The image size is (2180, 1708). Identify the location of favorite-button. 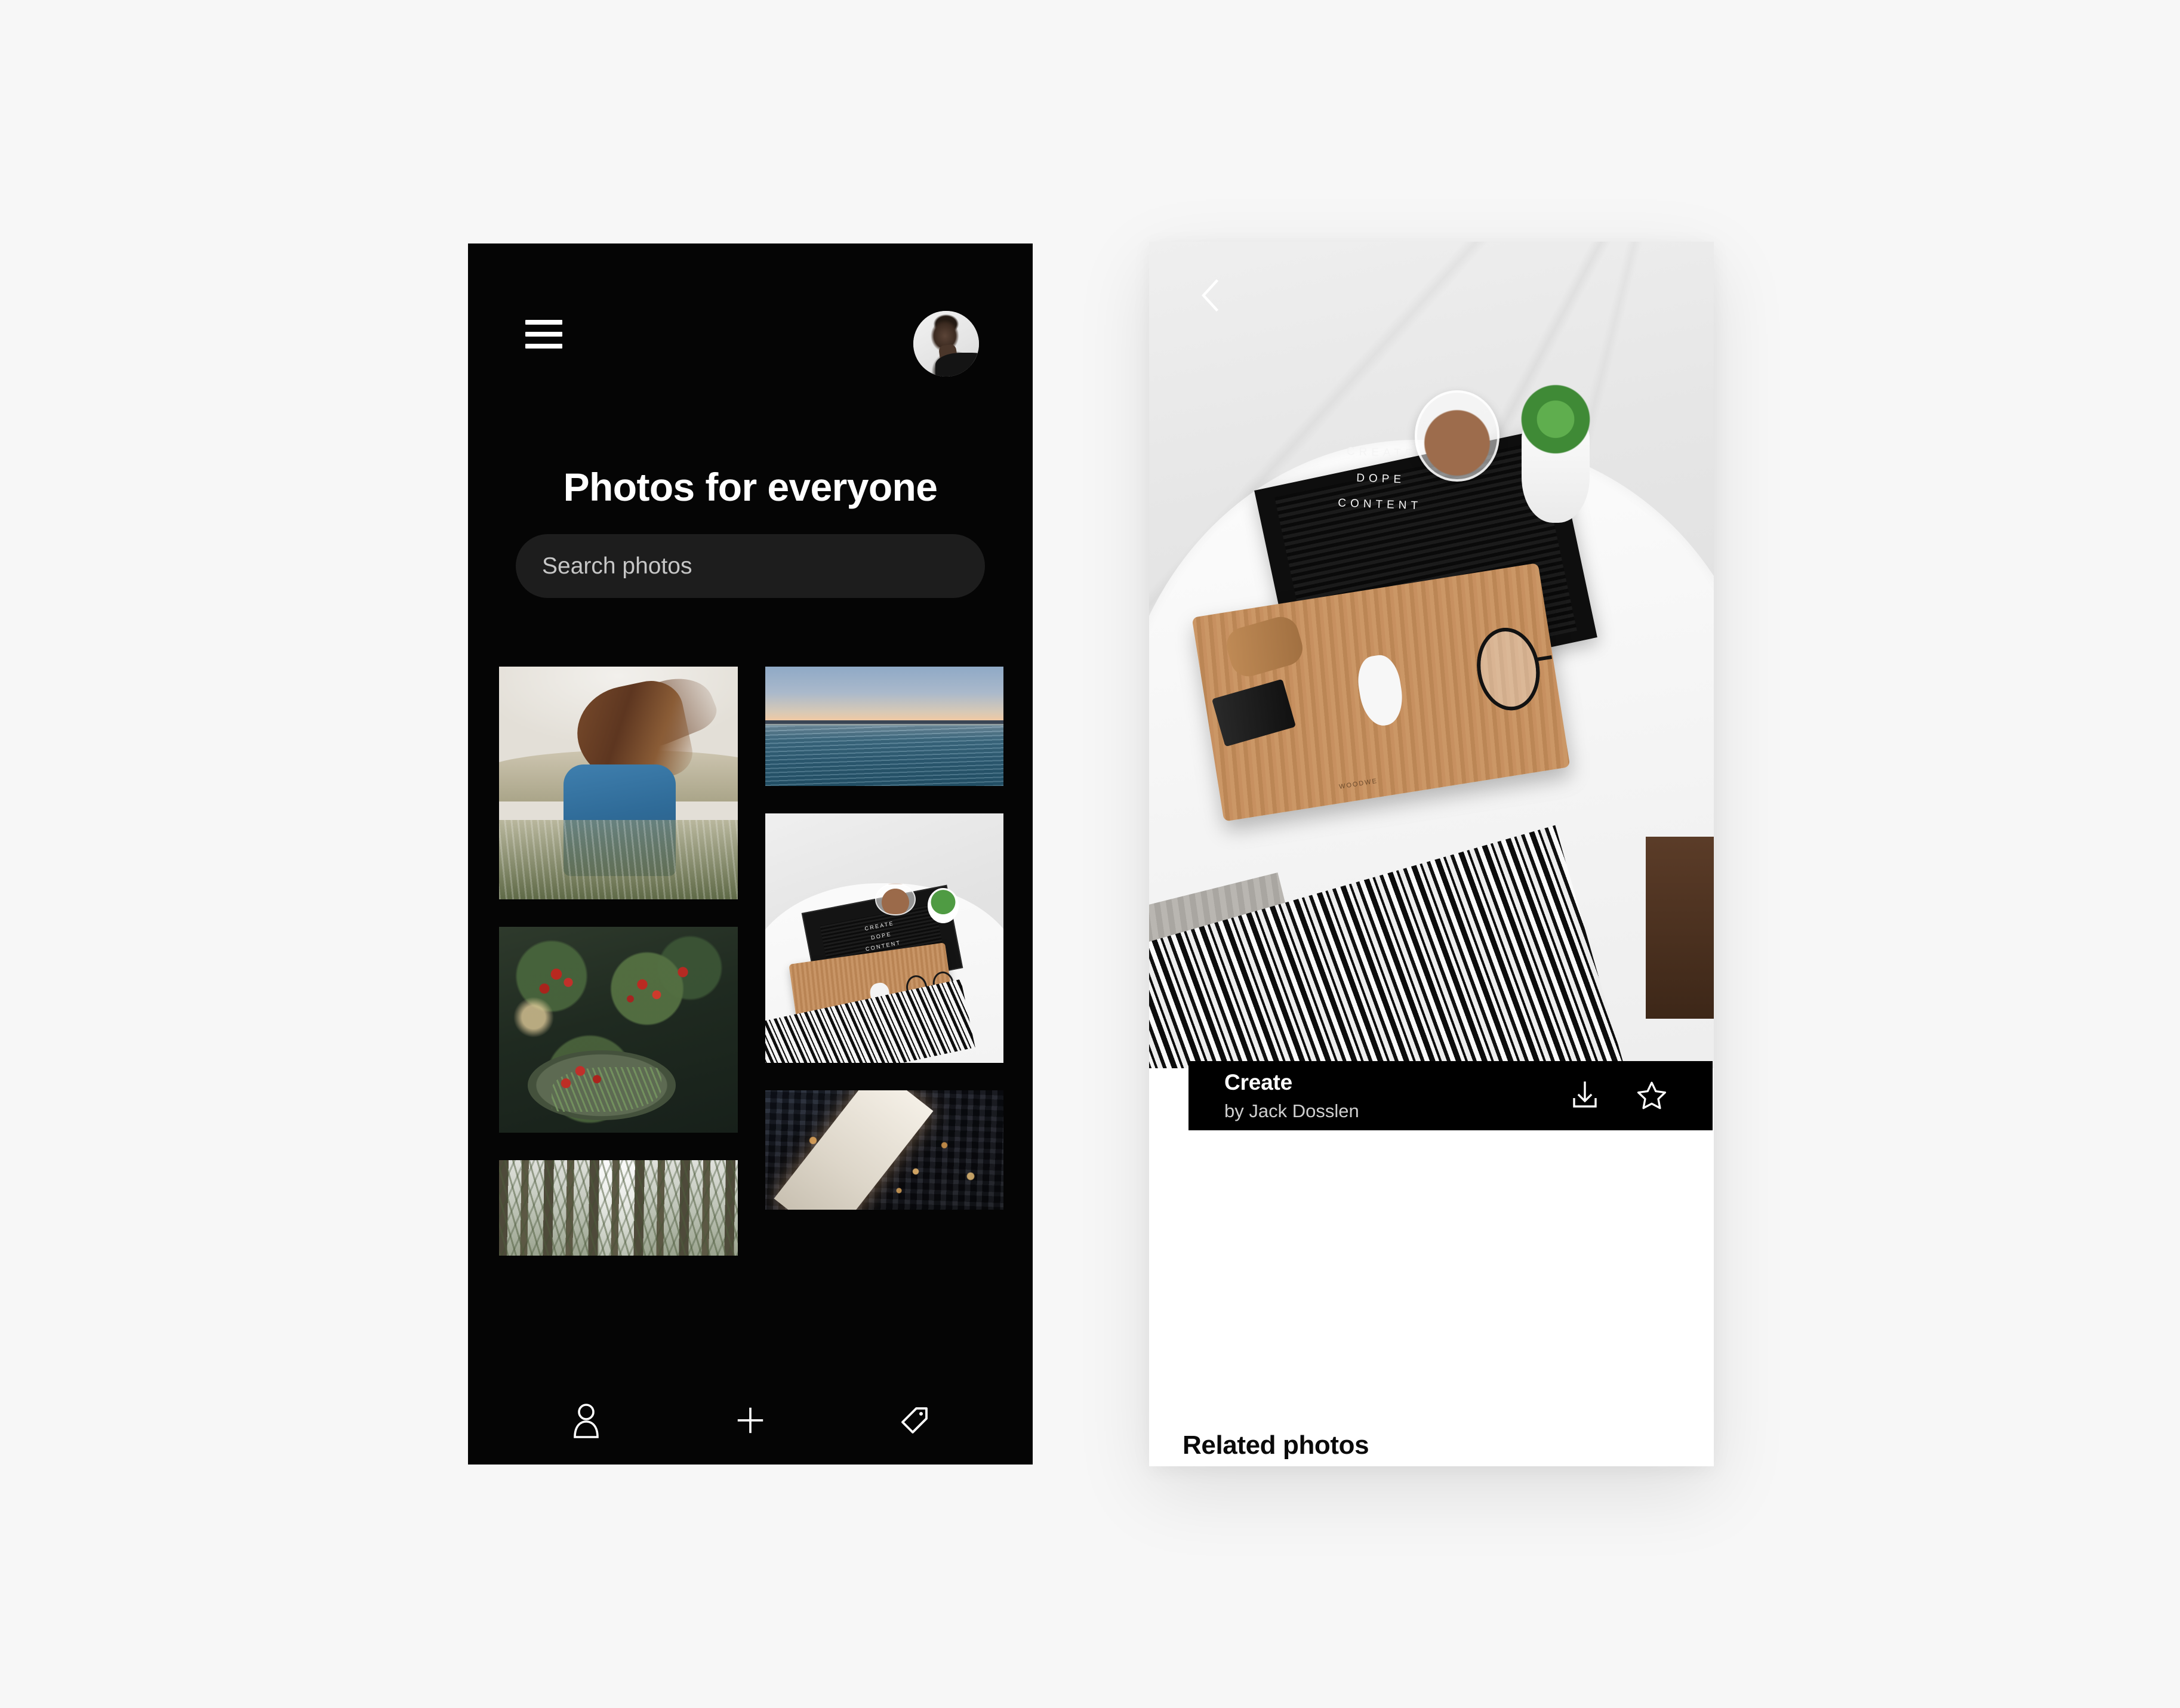
(1652, 1095).